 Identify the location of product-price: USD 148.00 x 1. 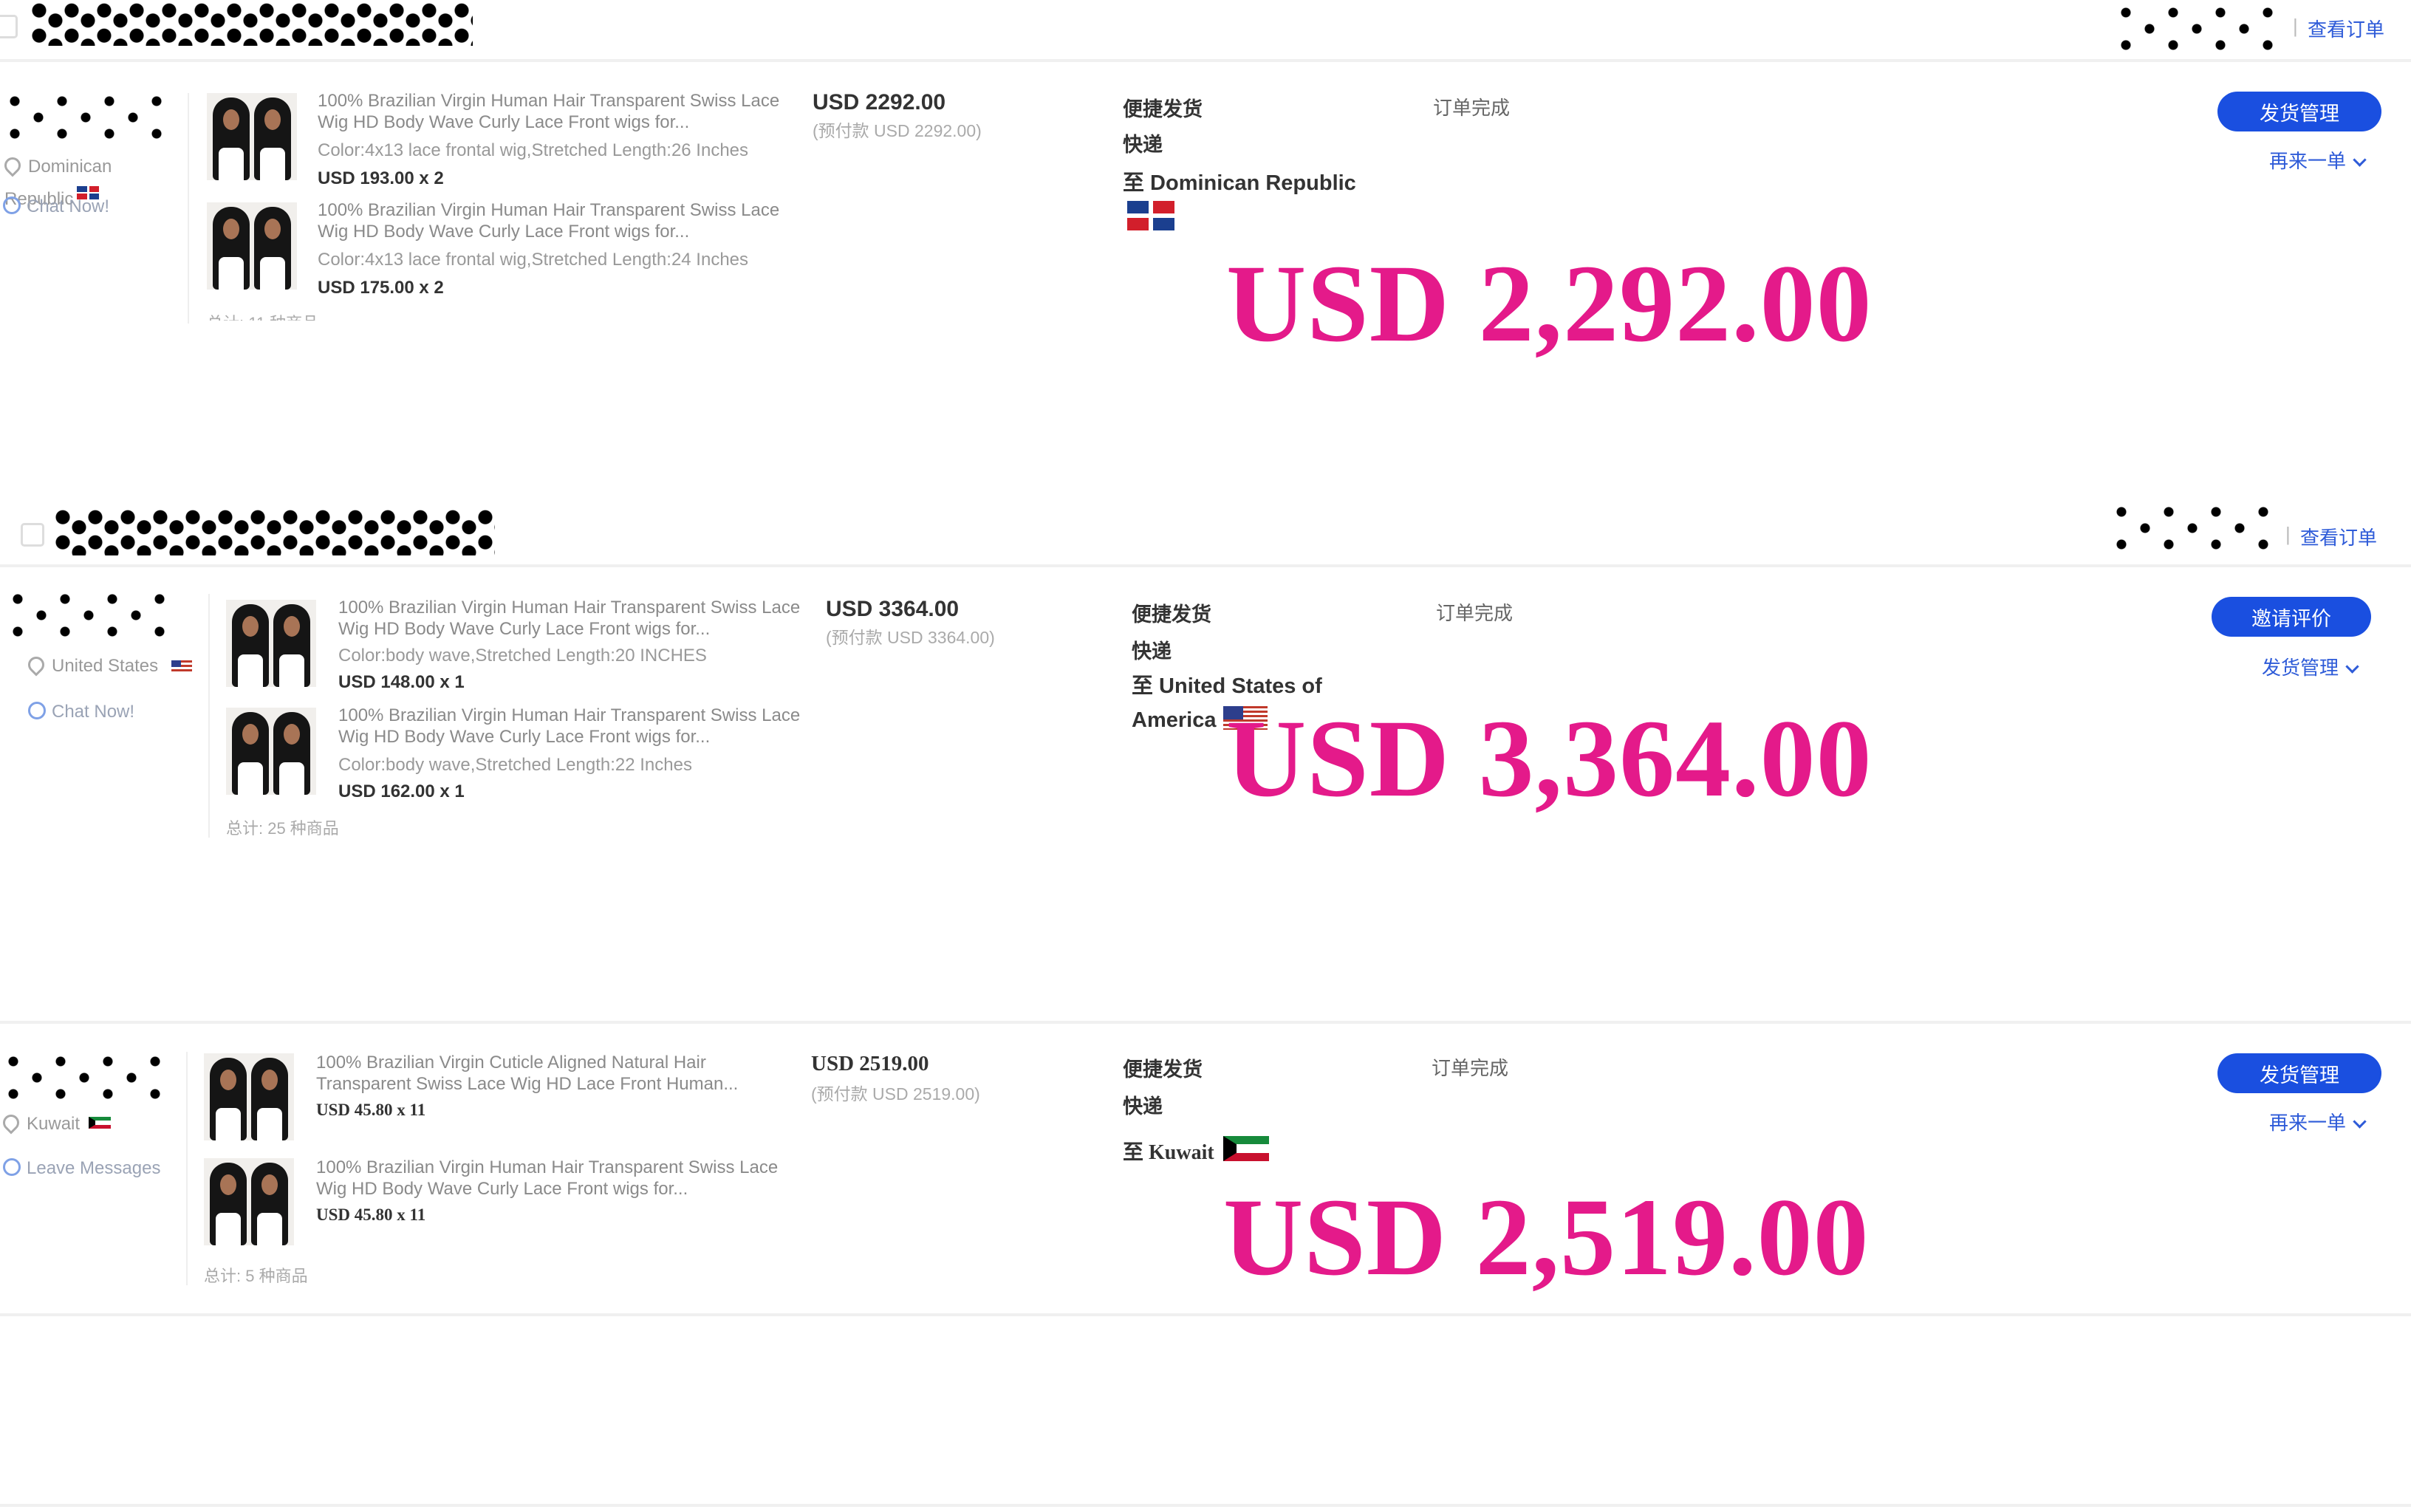
(401, 682).